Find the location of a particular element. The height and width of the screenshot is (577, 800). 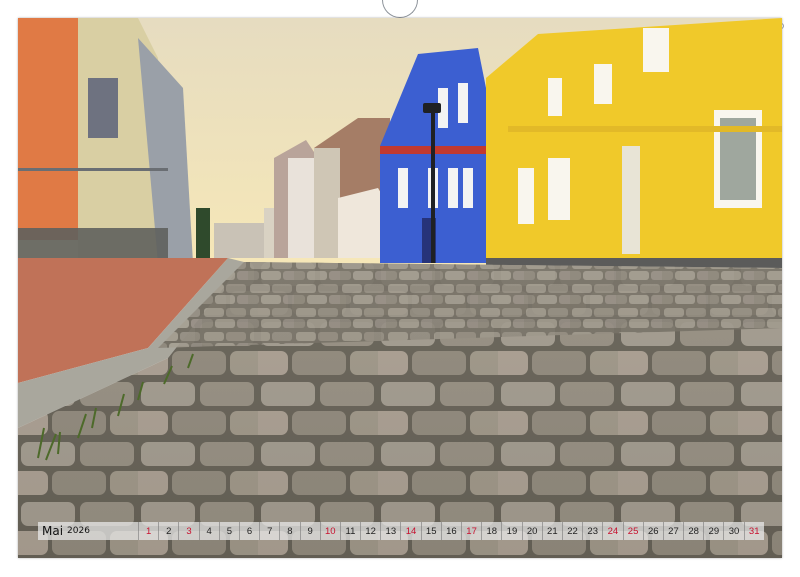

day-cell: 23 is located at coordinates (592, 531).